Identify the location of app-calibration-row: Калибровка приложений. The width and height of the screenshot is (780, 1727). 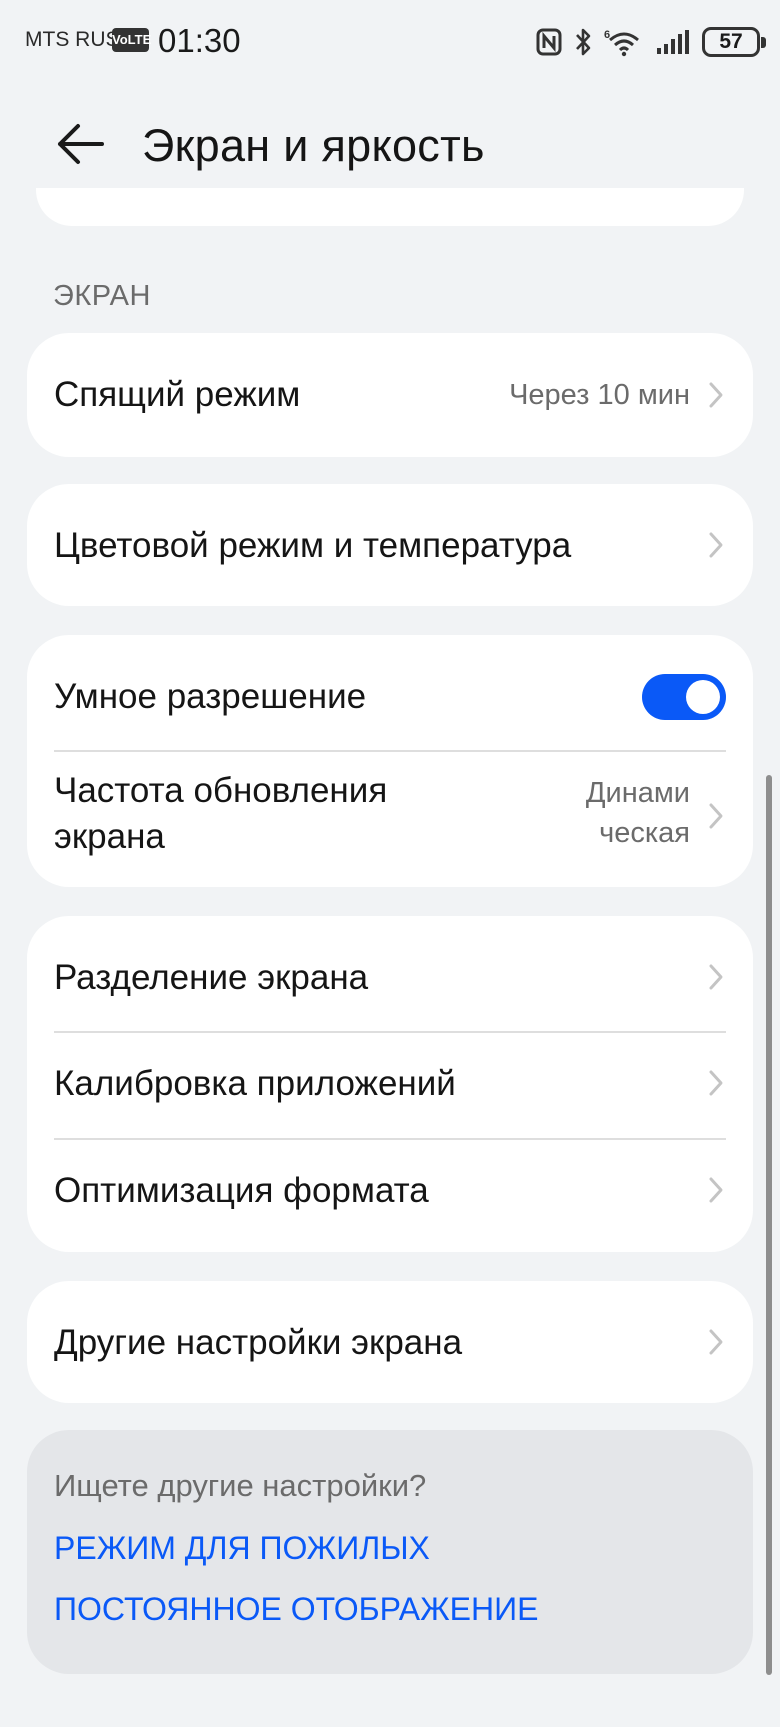
(390, 1085).